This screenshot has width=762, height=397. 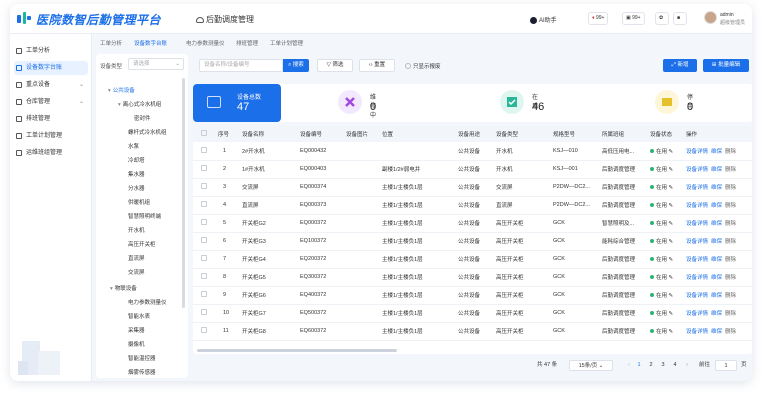 What do you see at coordinates (237, 103) in the screenshot?
I see `stat-total: 设备总数 47` at bounding box center [237, 103].